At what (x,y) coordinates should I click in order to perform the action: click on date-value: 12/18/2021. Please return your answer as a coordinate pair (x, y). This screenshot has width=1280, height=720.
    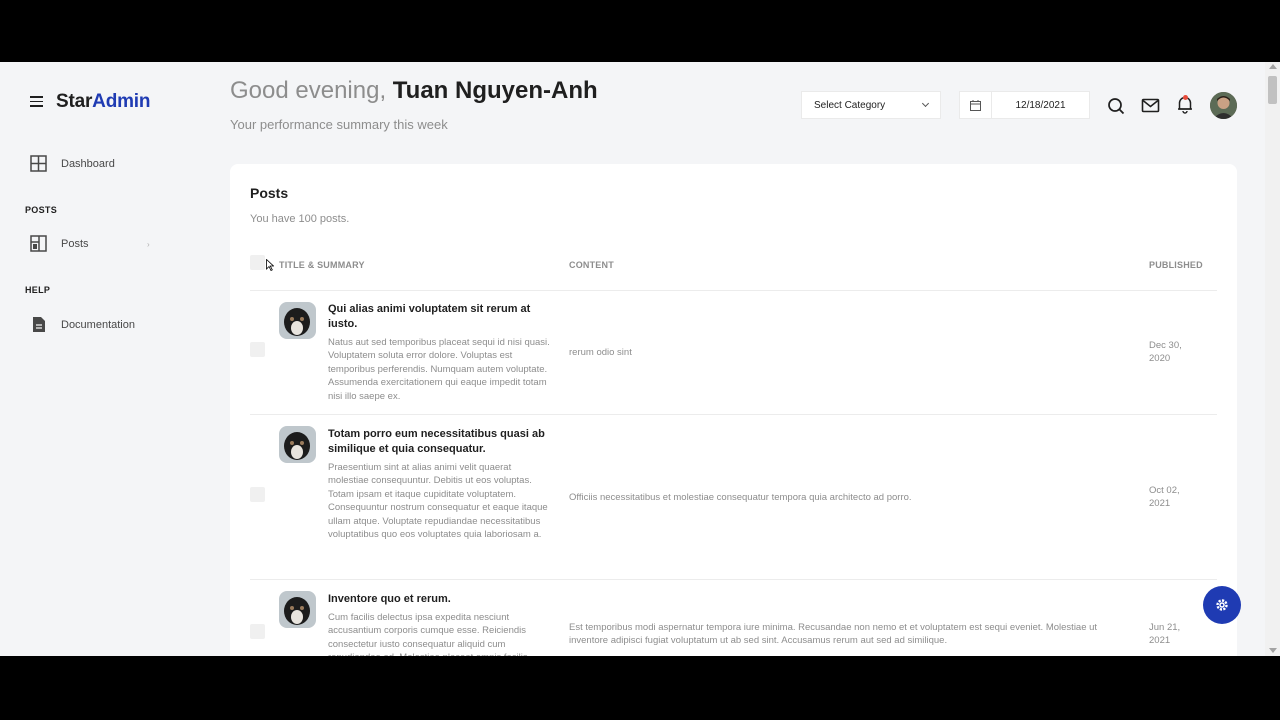
    Looking at the image, I should click on (1040, 105).